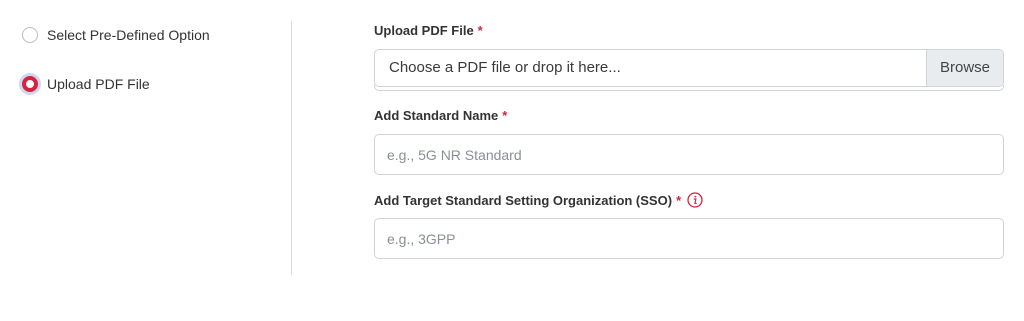  What do you see at coordinates (98, 84) in the screenshot?
I see `option-upload-pdf-label: Upload PDF File` at bounding box center [98, 84].